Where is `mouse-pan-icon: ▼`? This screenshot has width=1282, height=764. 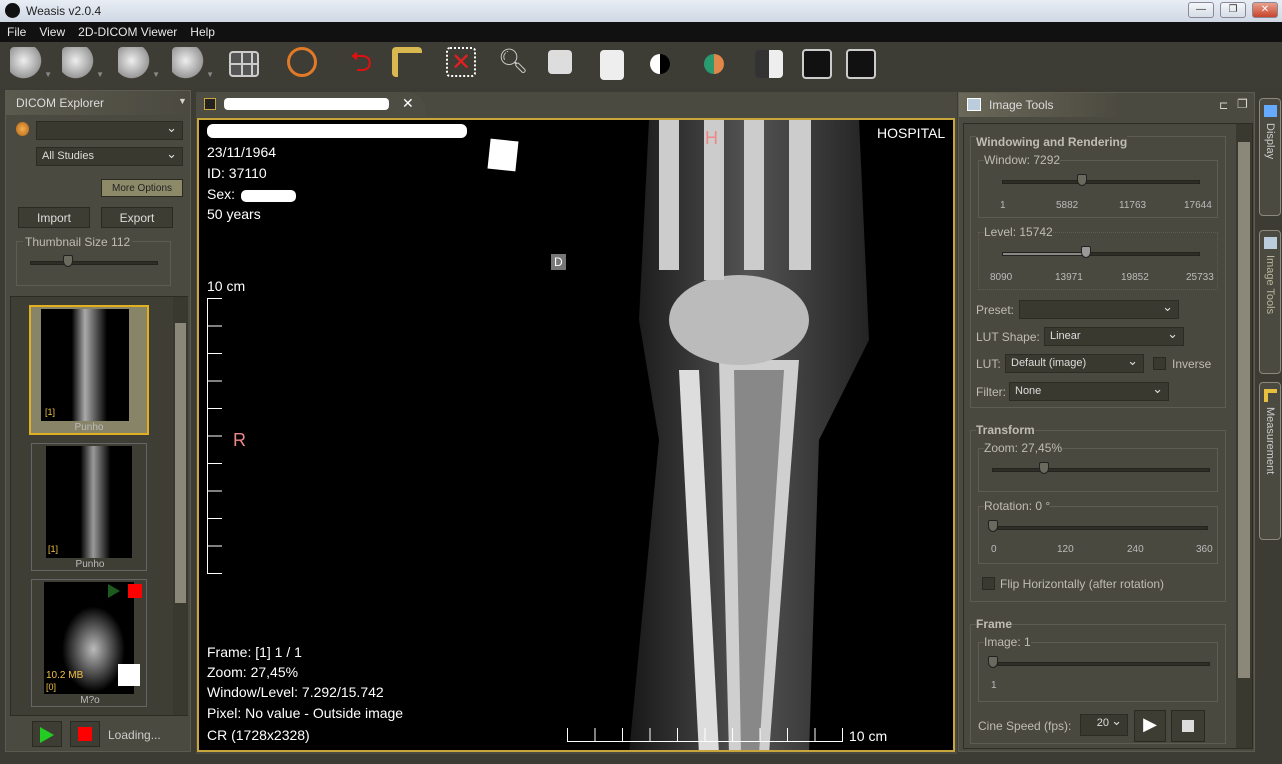 mouse-pan-icon: ▼ is located at coordinates (83, 64).